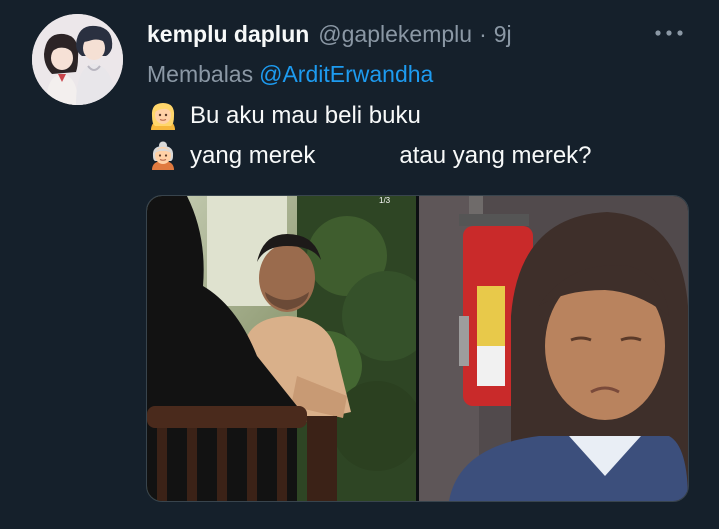  Describe the element at coordinates (163, 155) in the screenshot. I see `older-woman-icon` at that location.